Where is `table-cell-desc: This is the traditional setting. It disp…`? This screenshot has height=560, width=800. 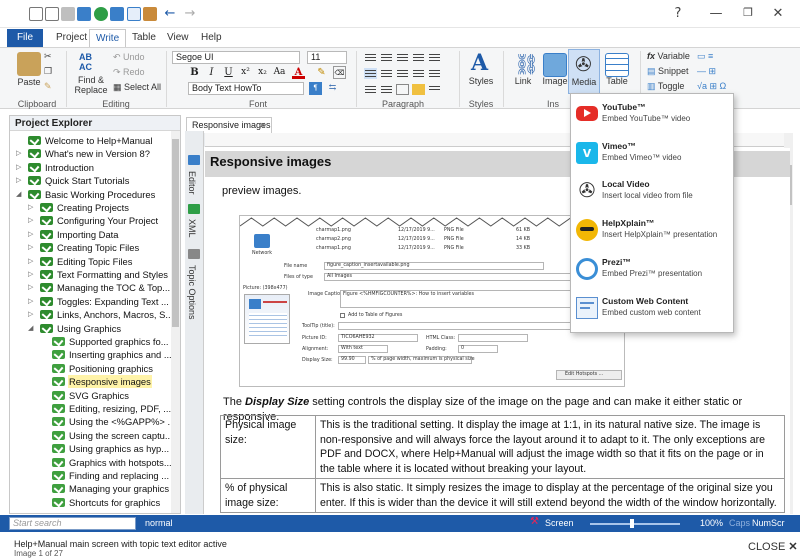 table-cell-desc: This is the traditional setting. It disp… is located at coordinates (550, 447).